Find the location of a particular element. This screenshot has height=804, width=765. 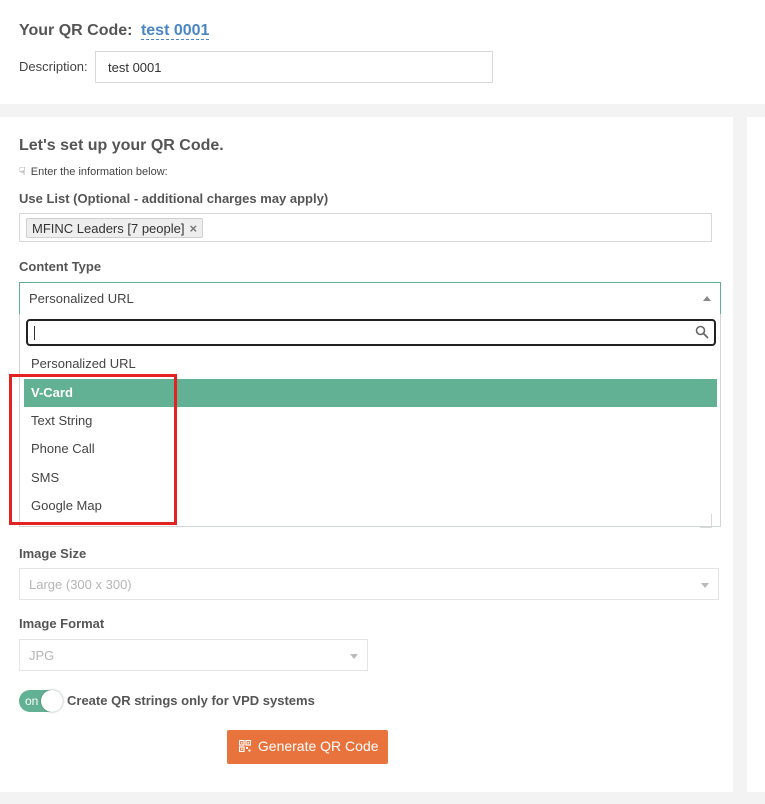

text-cursor is located at coordinates (34, 333).